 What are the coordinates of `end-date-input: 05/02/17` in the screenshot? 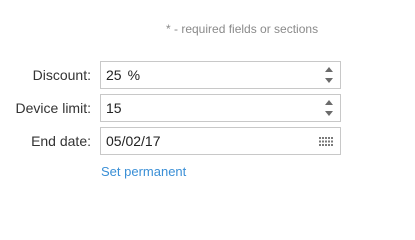 It's located at (220, 141).